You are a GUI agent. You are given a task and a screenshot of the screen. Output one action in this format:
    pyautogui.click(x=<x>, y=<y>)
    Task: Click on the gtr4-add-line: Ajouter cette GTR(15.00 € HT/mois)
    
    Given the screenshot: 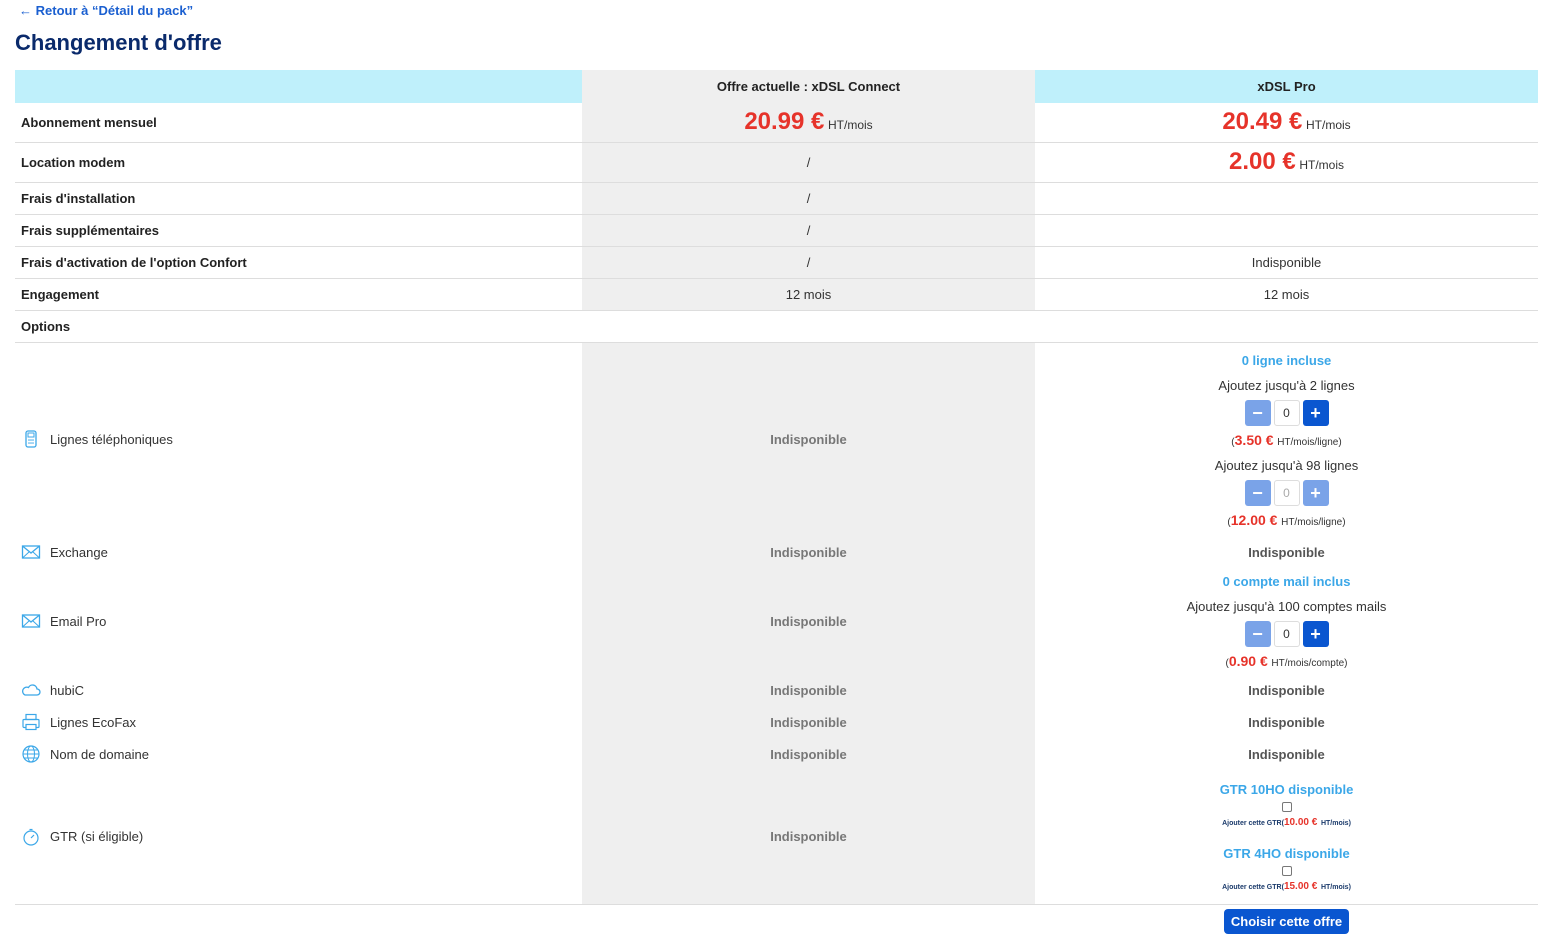 What is the action you would take?
    pyautogui.click(x=1286, y=886)
    